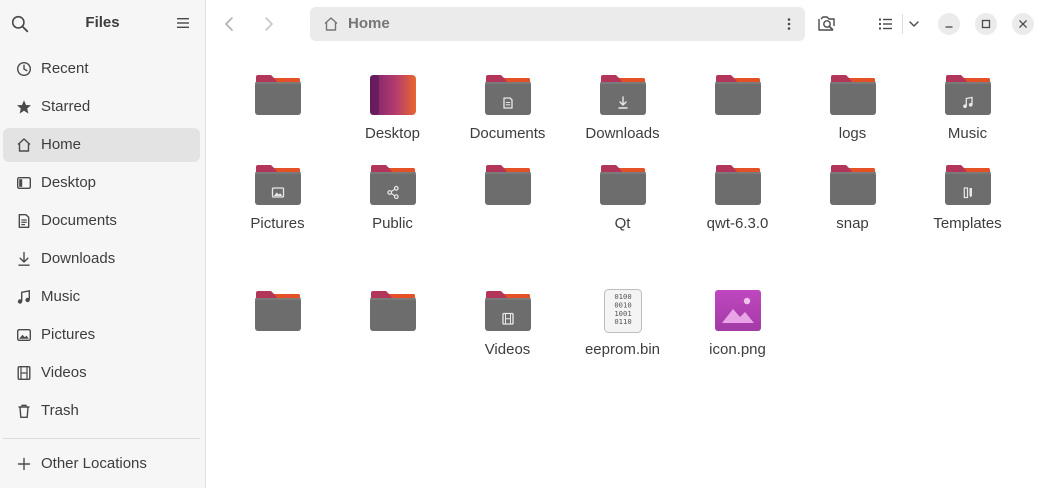 The image size is (1045, 488). What do you see at coordinates (623, 311) in the screenshot?
I see `binary-file-icon: 0100001010010110` at bounding box center [623, 311].